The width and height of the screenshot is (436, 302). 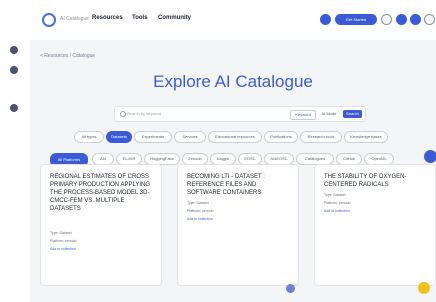 What do you see at coordinates (14, 70) in the screenshot?
I see `catalogue-icon` at bounding box center [14, 70].